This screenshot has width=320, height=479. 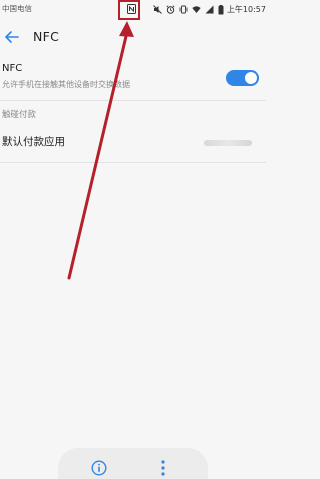 I want to click on nfc-toggle-switch, so click(x=242, y=78).